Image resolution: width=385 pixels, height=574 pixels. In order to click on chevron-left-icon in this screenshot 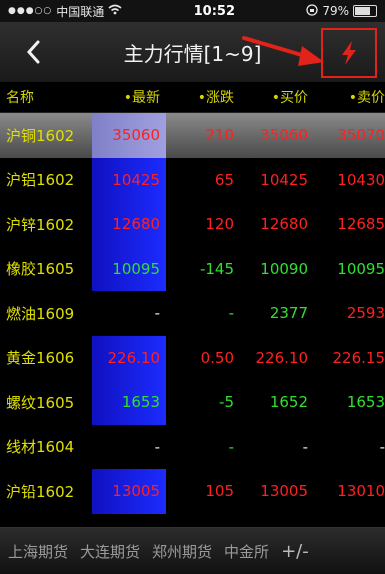, I will do `click(33, 52)`.